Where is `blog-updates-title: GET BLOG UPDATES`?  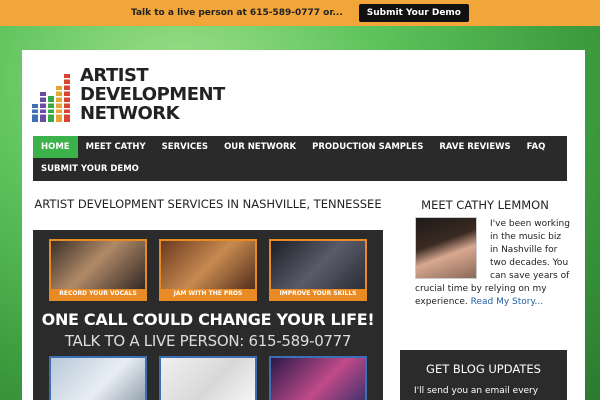
blog-updates-title: GET BLOG UPDATES is located at coordinates (483, 369).